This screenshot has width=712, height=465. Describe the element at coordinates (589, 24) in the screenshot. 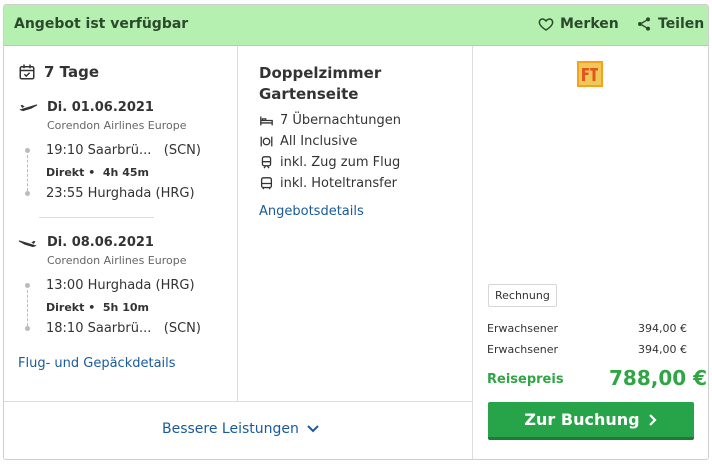

I see `save-label: Merken` at that location.